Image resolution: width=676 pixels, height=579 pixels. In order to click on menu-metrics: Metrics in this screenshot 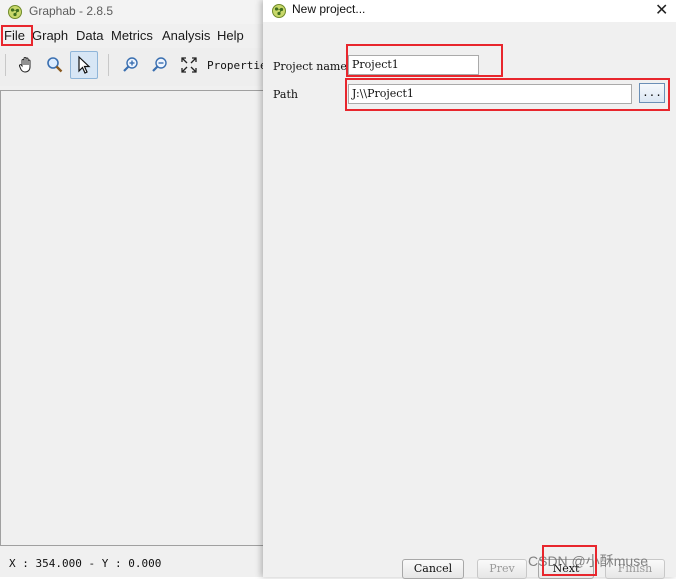, I will do `click(132, 35)`.